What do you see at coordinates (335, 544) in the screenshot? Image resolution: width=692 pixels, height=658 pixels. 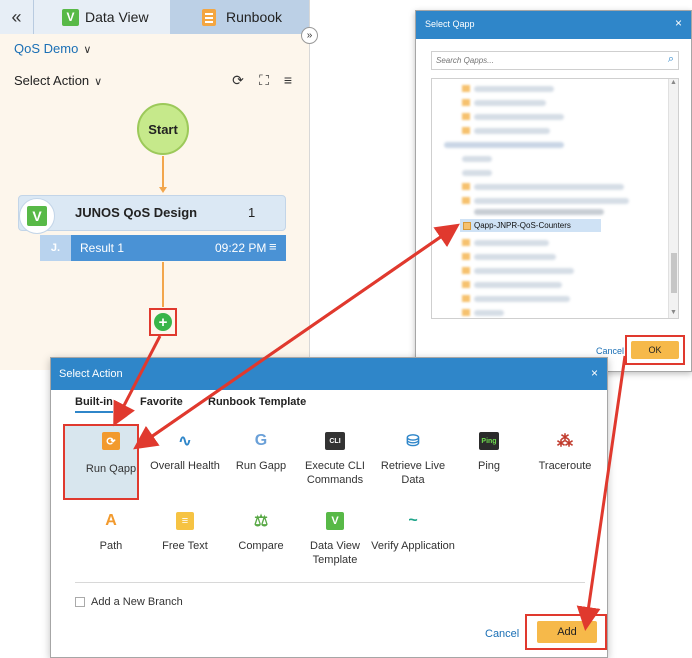 I see `action-data-view-template: V Data View Template` at bounding box center [335, 544].